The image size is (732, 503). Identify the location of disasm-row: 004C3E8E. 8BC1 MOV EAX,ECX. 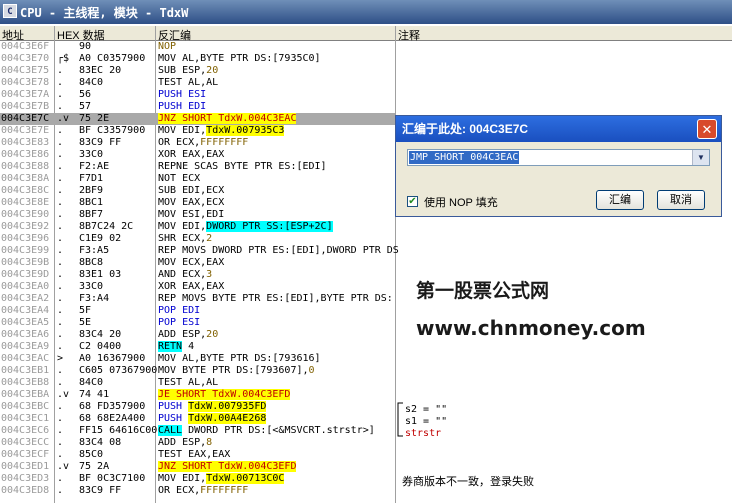
(197, 203).